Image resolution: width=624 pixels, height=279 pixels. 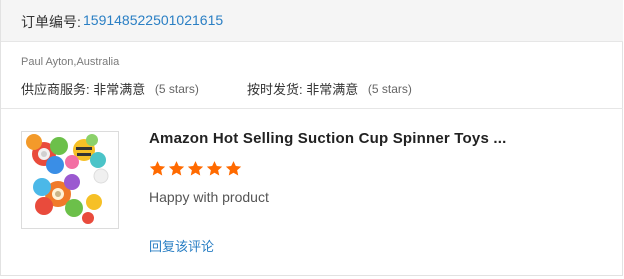 I want to click on supplier-service-label: 供应商服务:, so click(x=55, y=89).